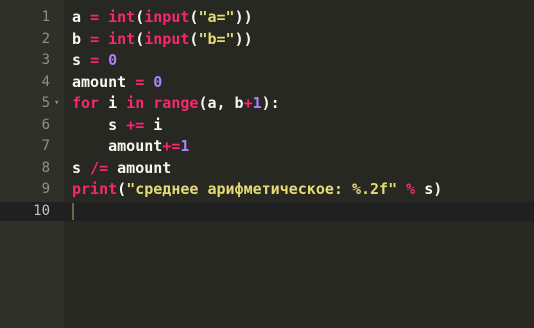 This screenshot has width=534, height=328. I want to click on code-line: 7 amount+=1, so click(267, 146).